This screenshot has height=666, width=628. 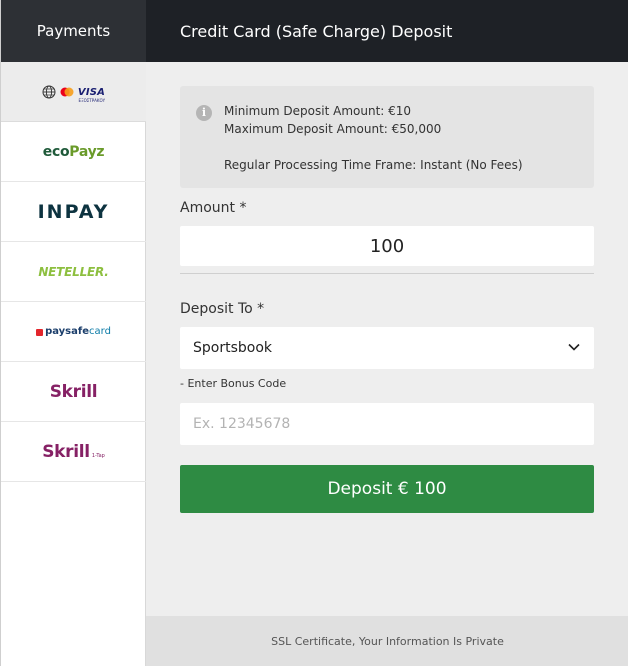 I want to click on deposit-to-value: Sportsbook, so click(x=233, y=348).